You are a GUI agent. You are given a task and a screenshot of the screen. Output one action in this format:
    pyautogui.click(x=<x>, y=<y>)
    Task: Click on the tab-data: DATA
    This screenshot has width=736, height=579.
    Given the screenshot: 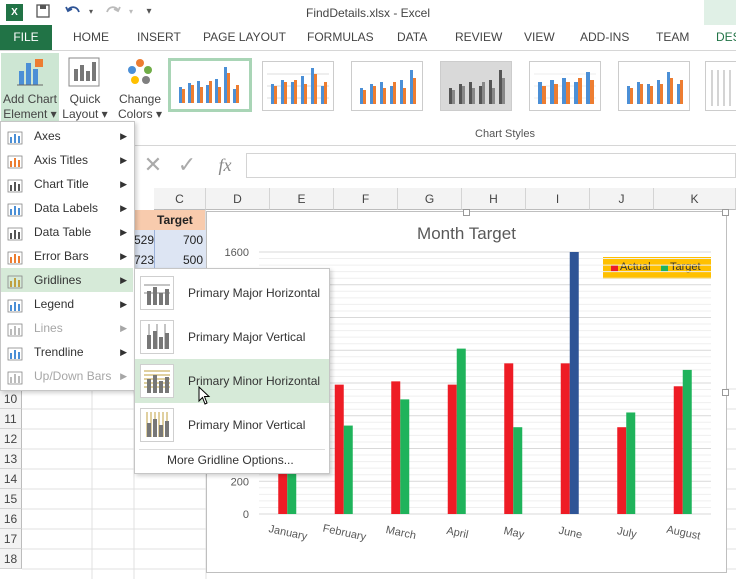 What is the action you would take?
    pyautogui.click(x=412, y=37)
    